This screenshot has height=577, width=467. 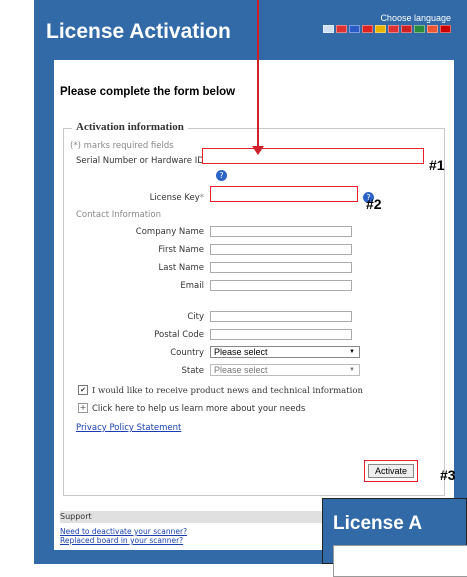 I want to click on serial-input, so click(x=313, y=156).